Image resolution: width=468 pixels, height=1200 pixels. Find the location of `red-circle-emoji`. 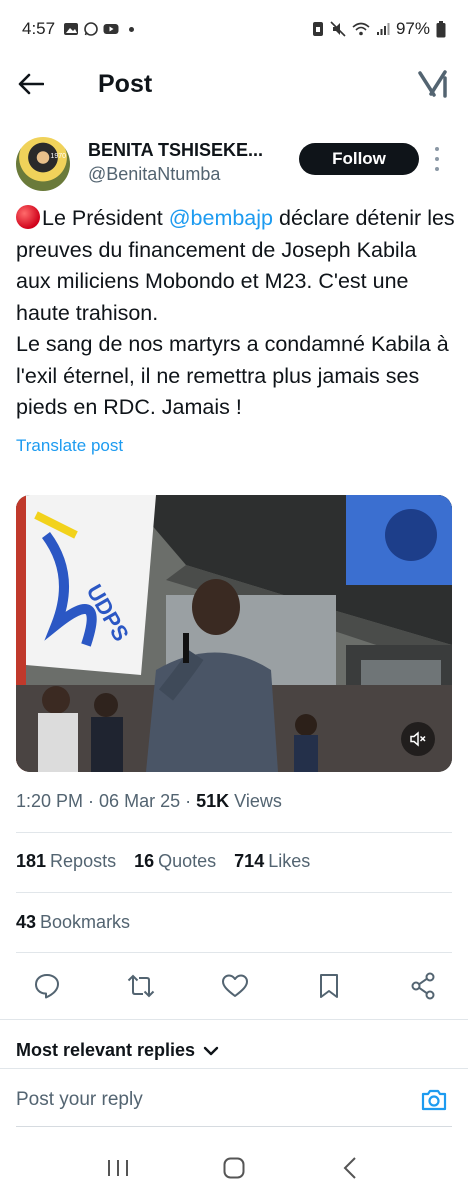

red-circle-emoji is located at coordinates (28, 217).